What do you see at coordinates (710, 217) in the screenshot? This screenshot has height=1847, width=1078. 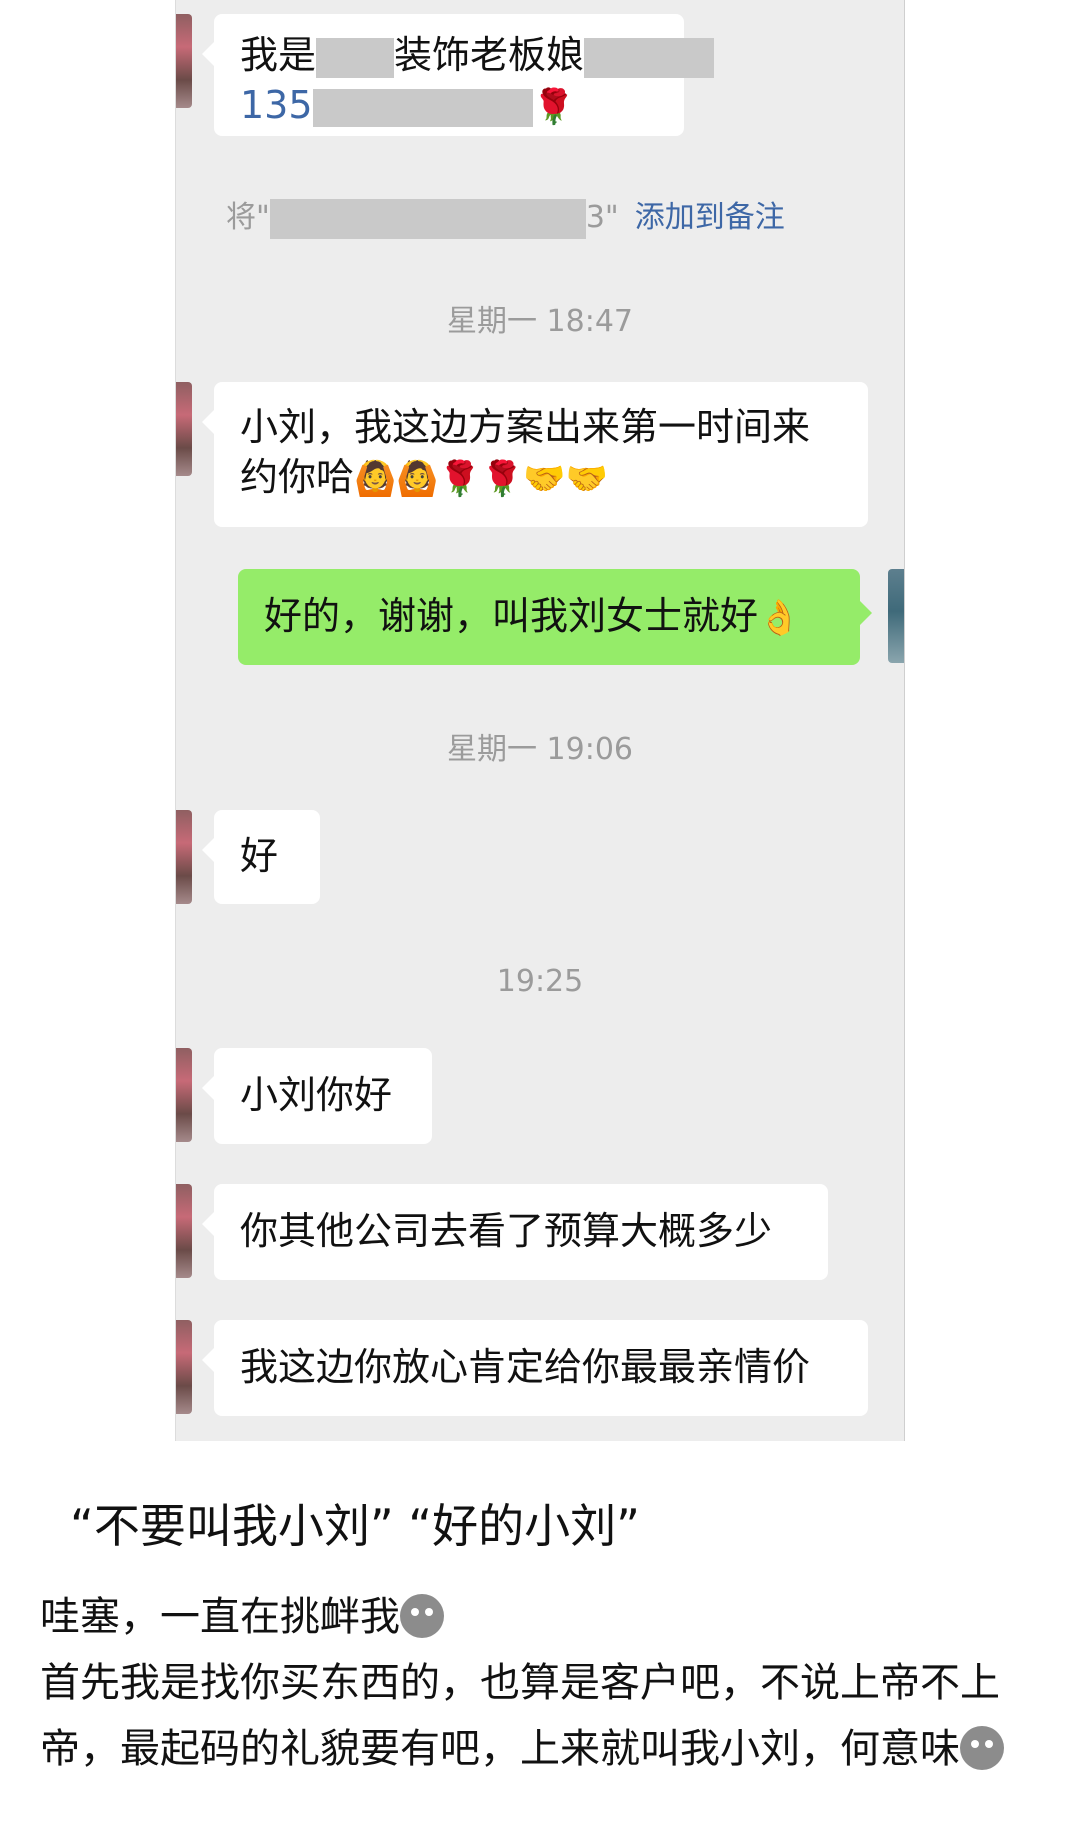 I see `add-to-remark-link: 添加到备注` at bounding box center [710, 217].